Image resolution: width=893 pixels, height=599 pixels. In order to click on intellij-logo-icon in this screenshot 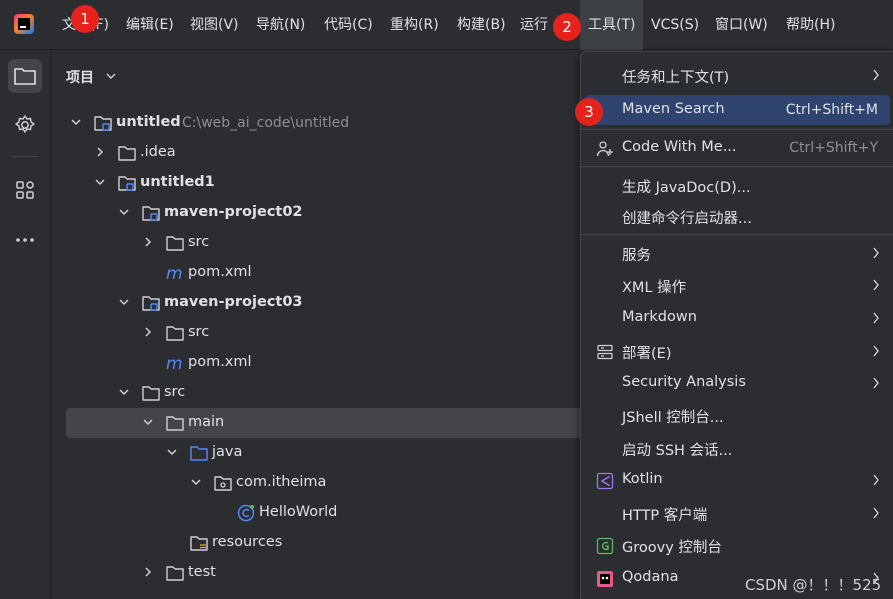, I will do `click(24, 24)`.